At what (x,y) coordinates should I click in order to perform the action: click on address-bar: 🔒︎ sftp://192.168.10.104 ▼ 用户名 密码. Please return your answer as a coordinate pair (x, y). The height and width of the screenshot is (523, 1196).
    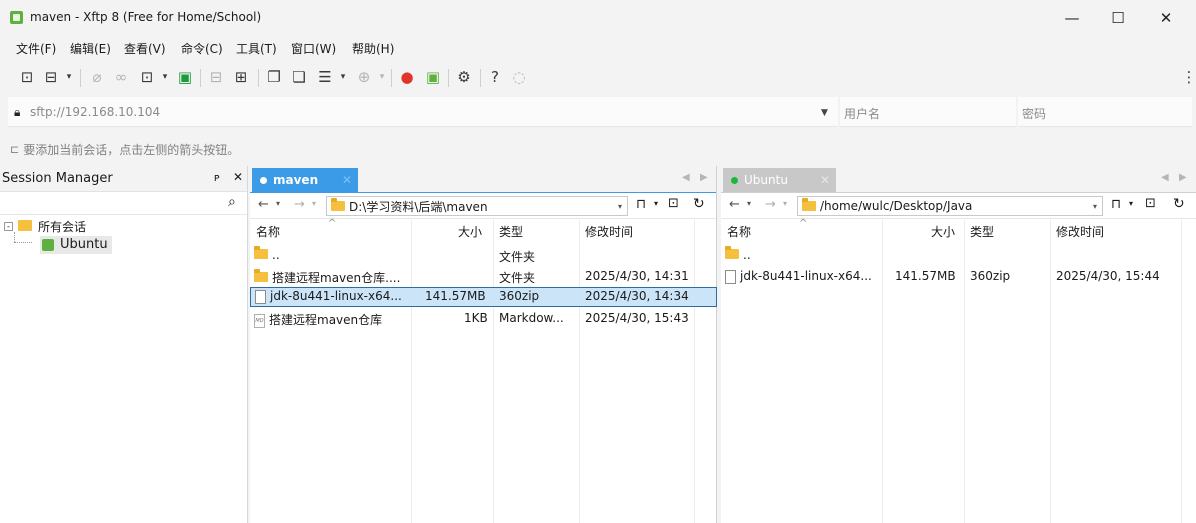
    Looking at the image, I should click on (598, 112).